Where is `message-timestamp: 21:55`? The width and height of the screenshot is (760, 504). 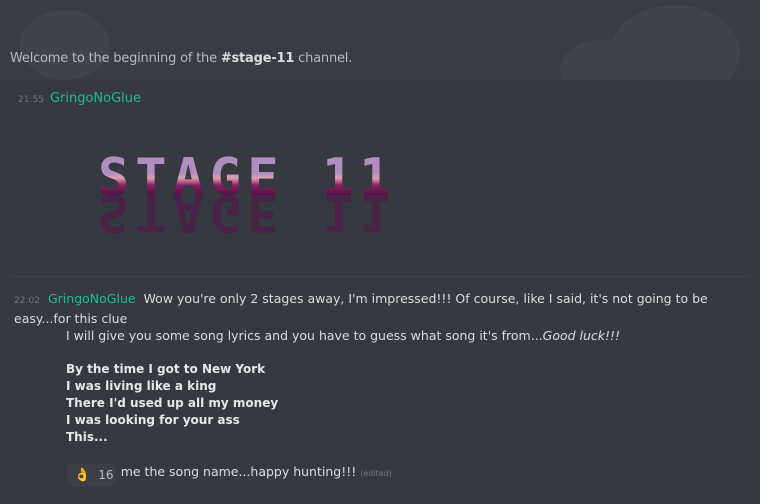 message-timestamp: 21:55 is located at coordinates (31, 100).